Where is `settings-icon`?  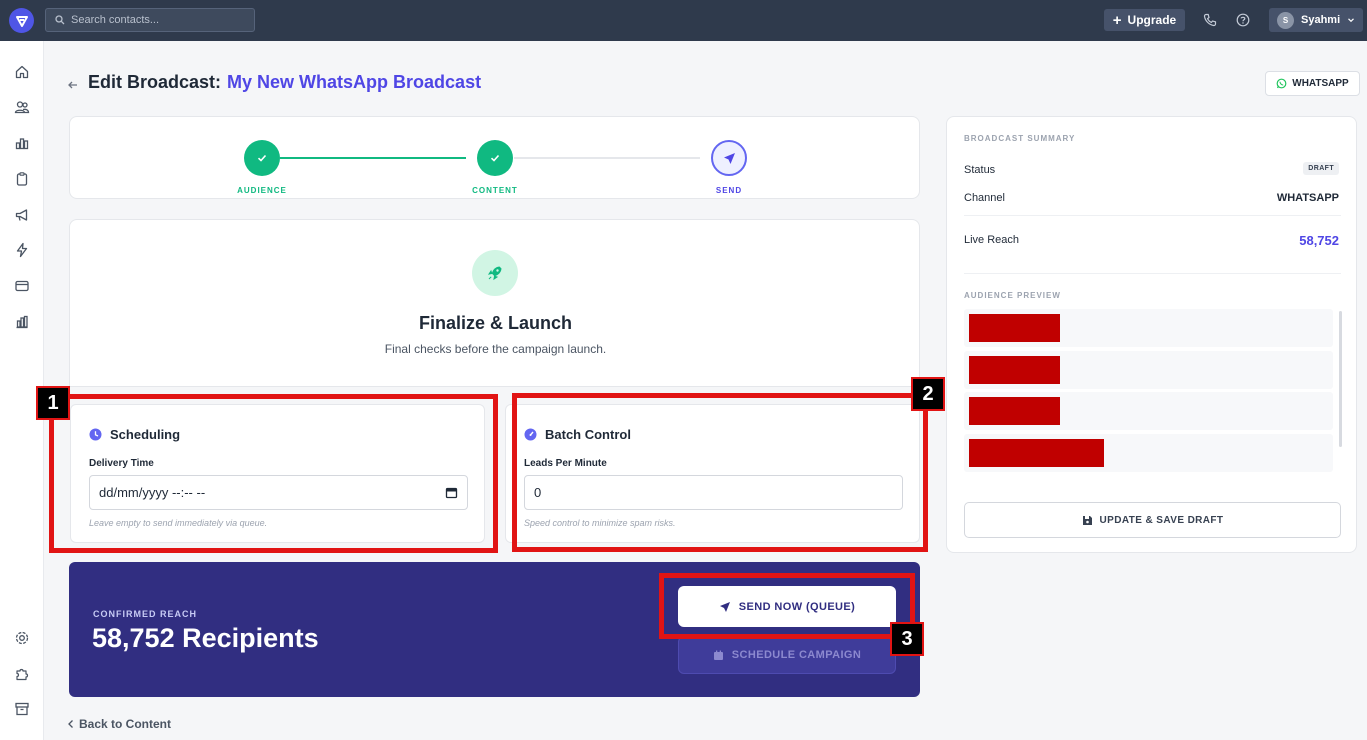 settings-icon is located at coordinates (22, 638).